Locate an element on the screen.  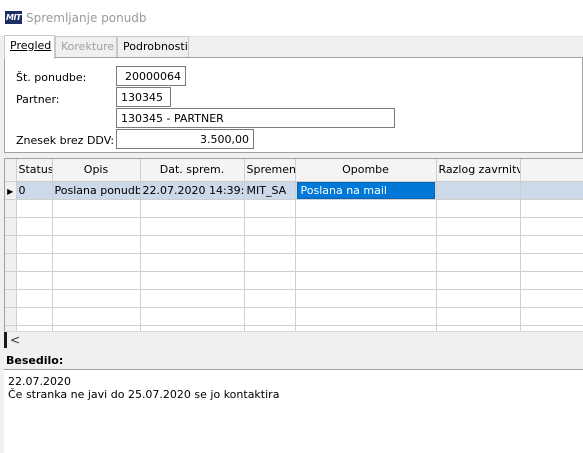
partner-name-field: 130345 - PARTNER is located at coordinates (255, 118).